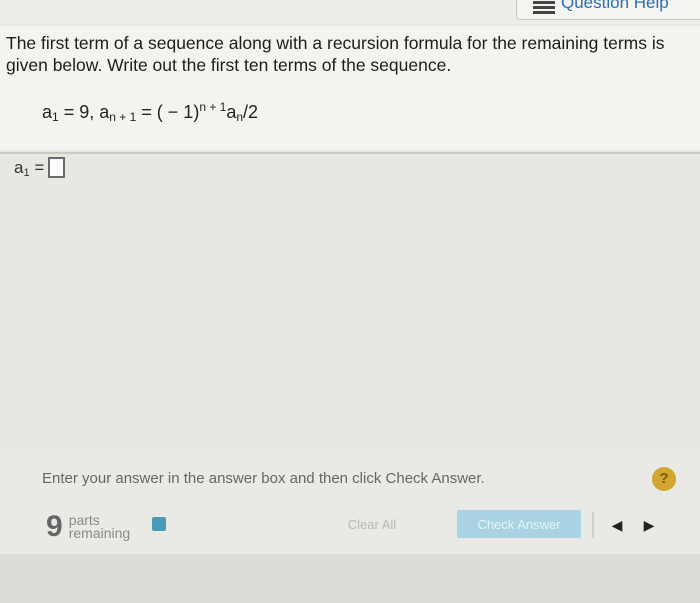  I want to click on help-icon: ?, so click(664, 479).